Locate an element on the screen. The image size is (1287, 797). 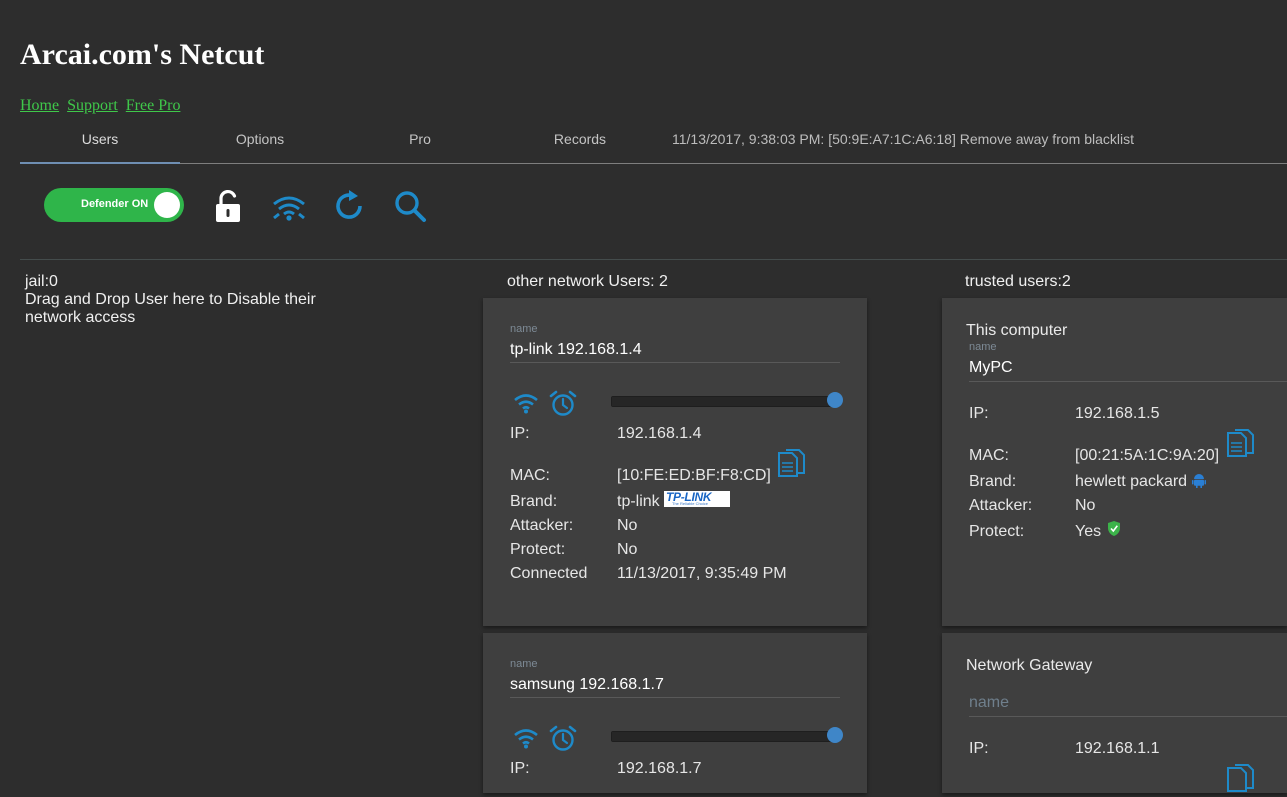
connected-value: 11/13/2017, 9:35:49 PM is located at coordinates (702, 573).